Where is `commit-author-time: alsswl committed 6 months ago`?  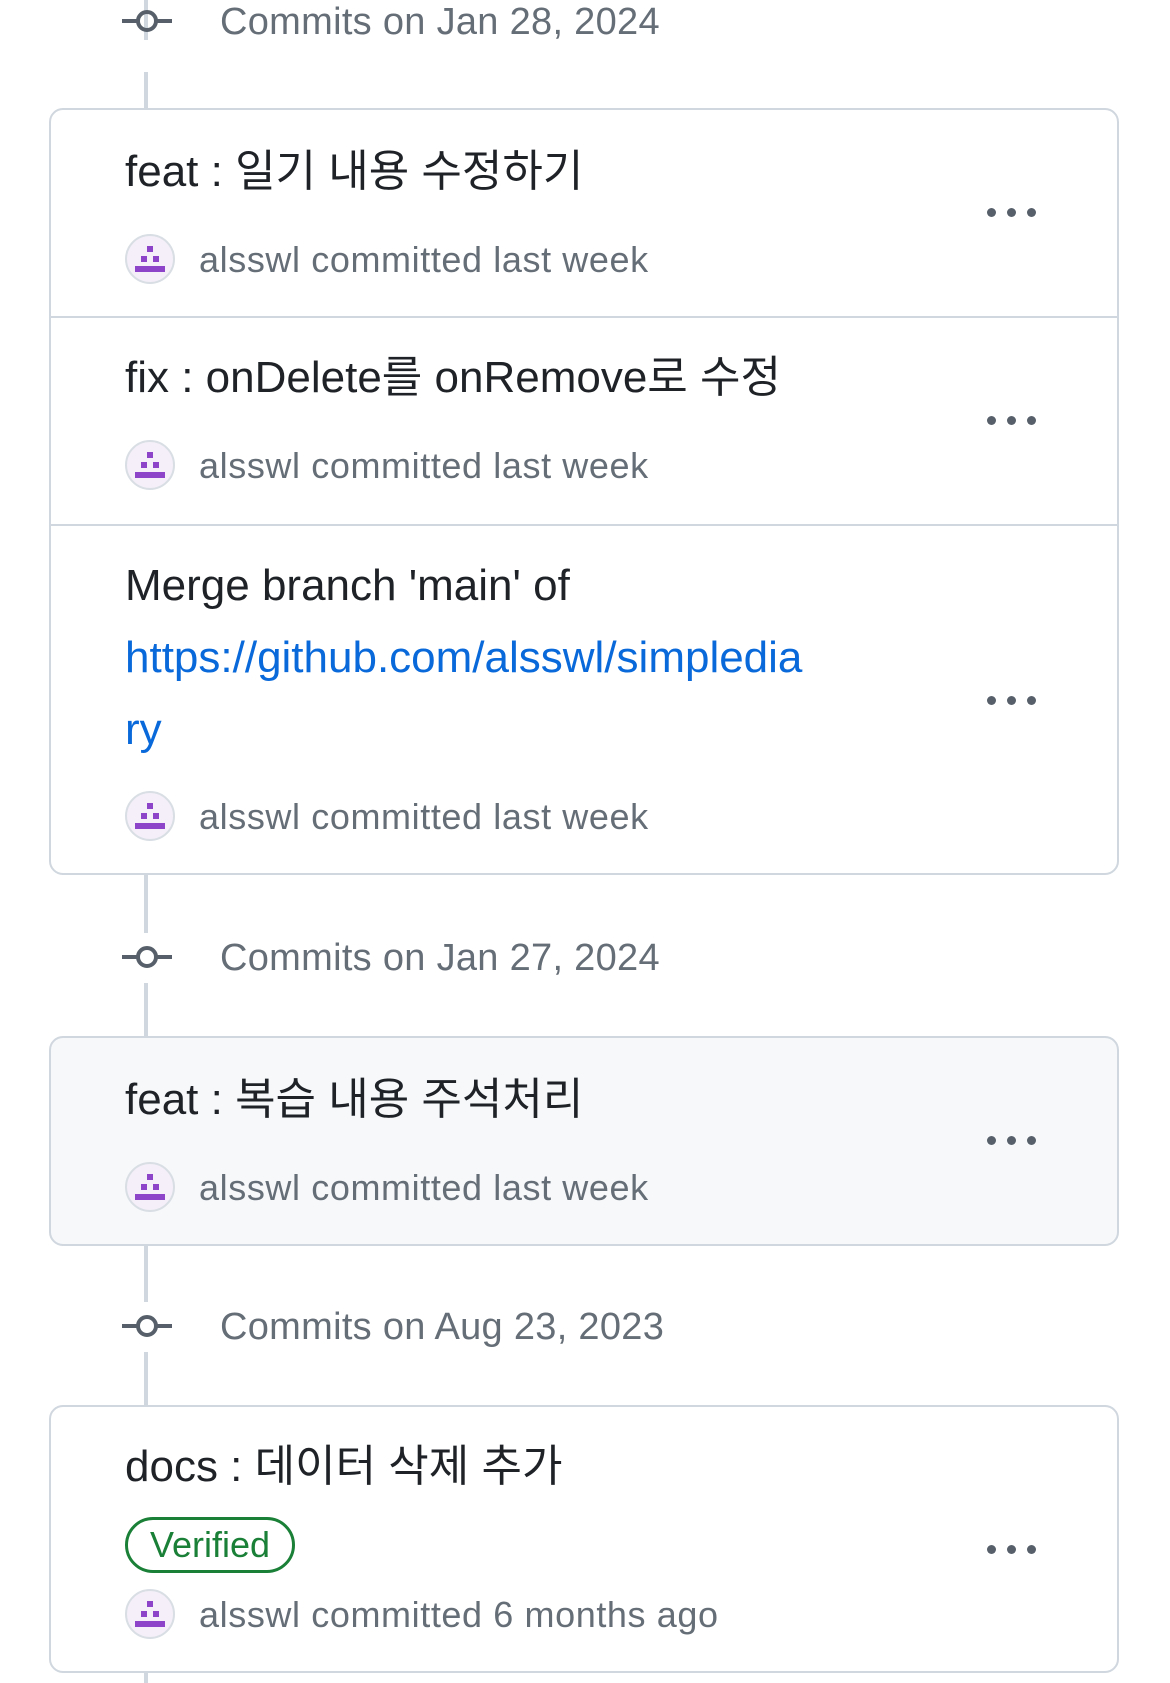
commit-author-time: alsswl committed 6 months ago is located at coordinates (459, 1614).